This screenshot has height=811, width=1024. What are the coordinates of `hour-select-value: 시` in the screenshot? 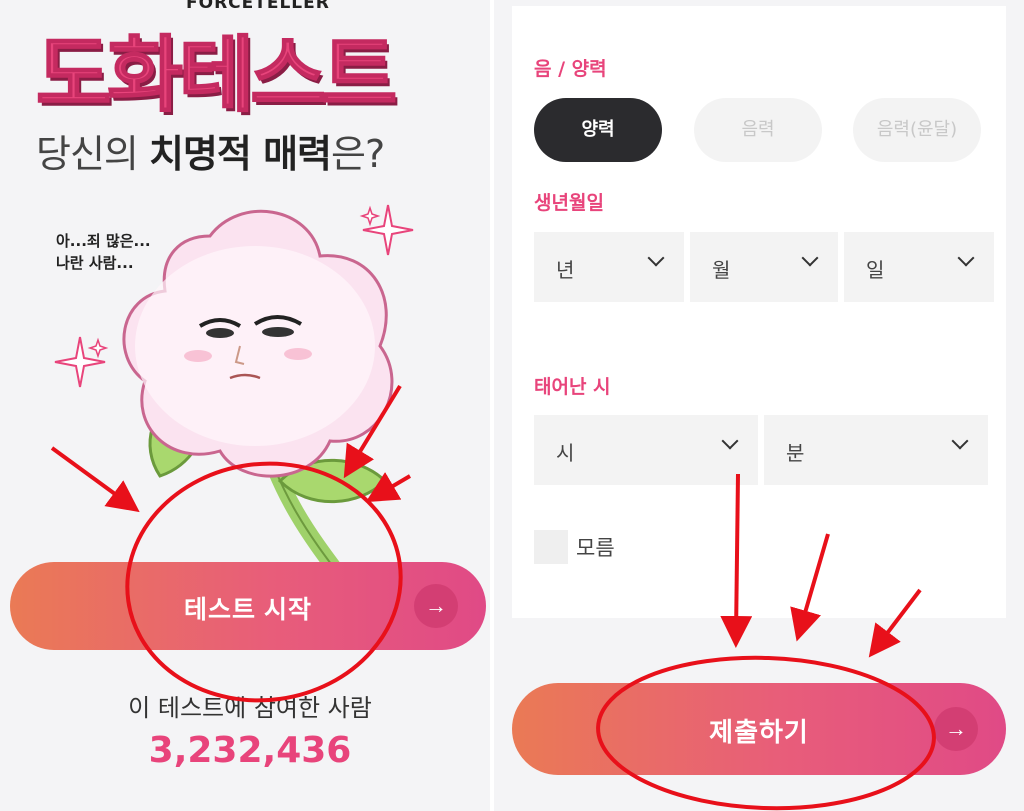 It's located at (565, 453).